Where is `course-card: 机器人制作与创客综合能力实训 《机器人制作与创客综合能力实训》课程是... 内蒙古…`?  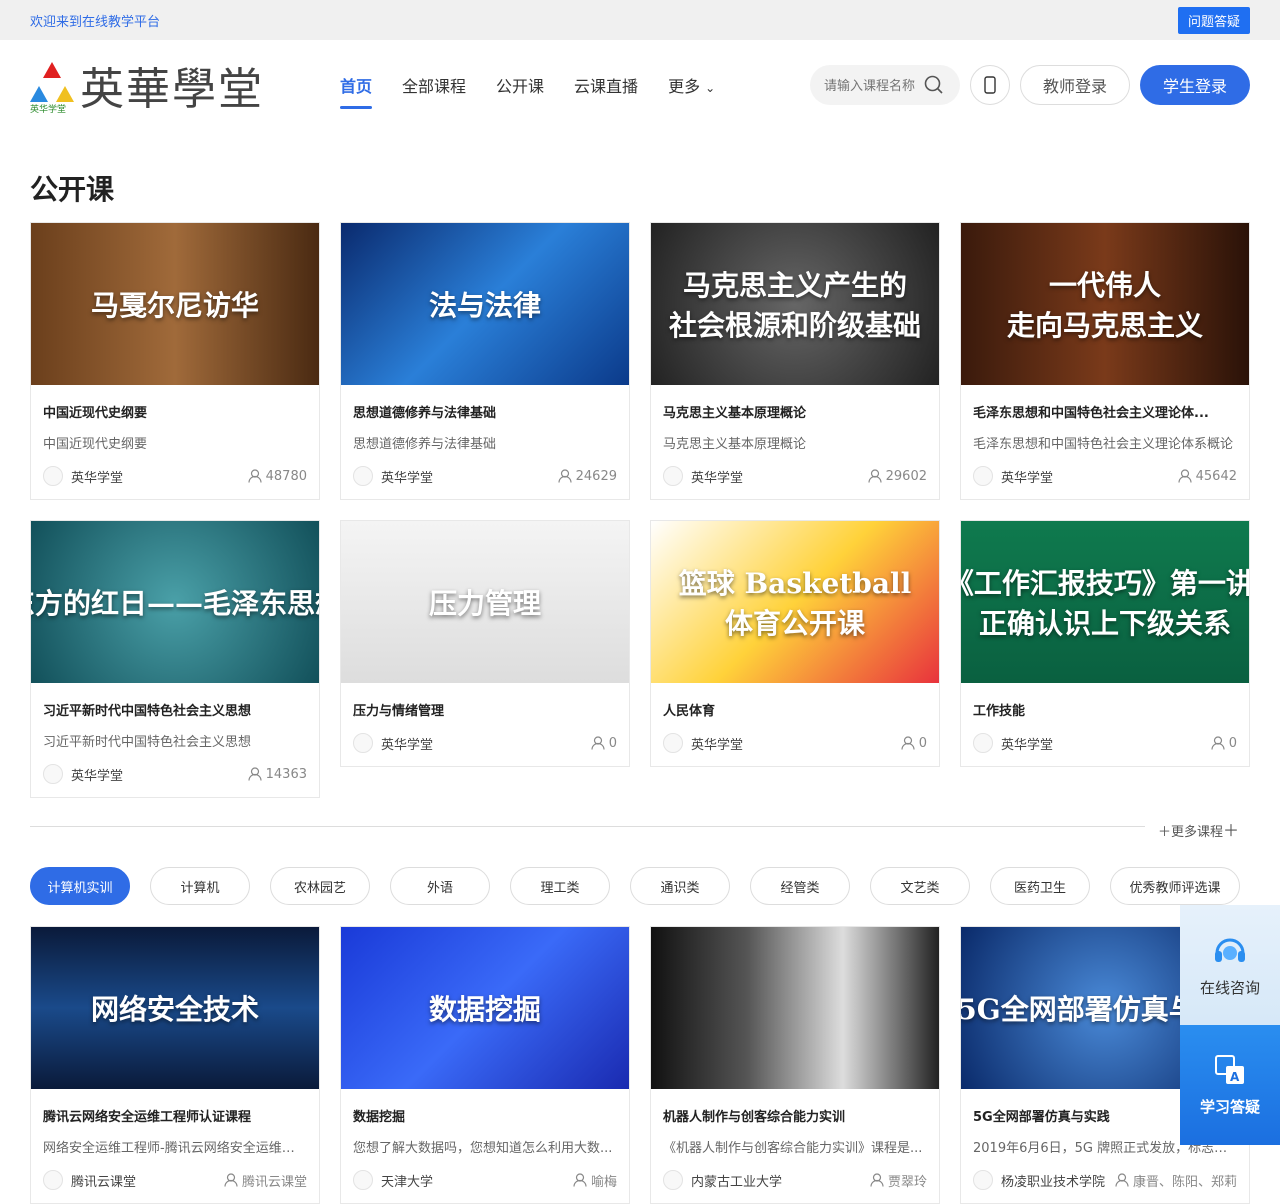 course-card: 机器人制作与创客综合能力实训 《机器人制作与创客综合能力实训》课程是... 内蒙古… is located at coordinates (795, 1065).